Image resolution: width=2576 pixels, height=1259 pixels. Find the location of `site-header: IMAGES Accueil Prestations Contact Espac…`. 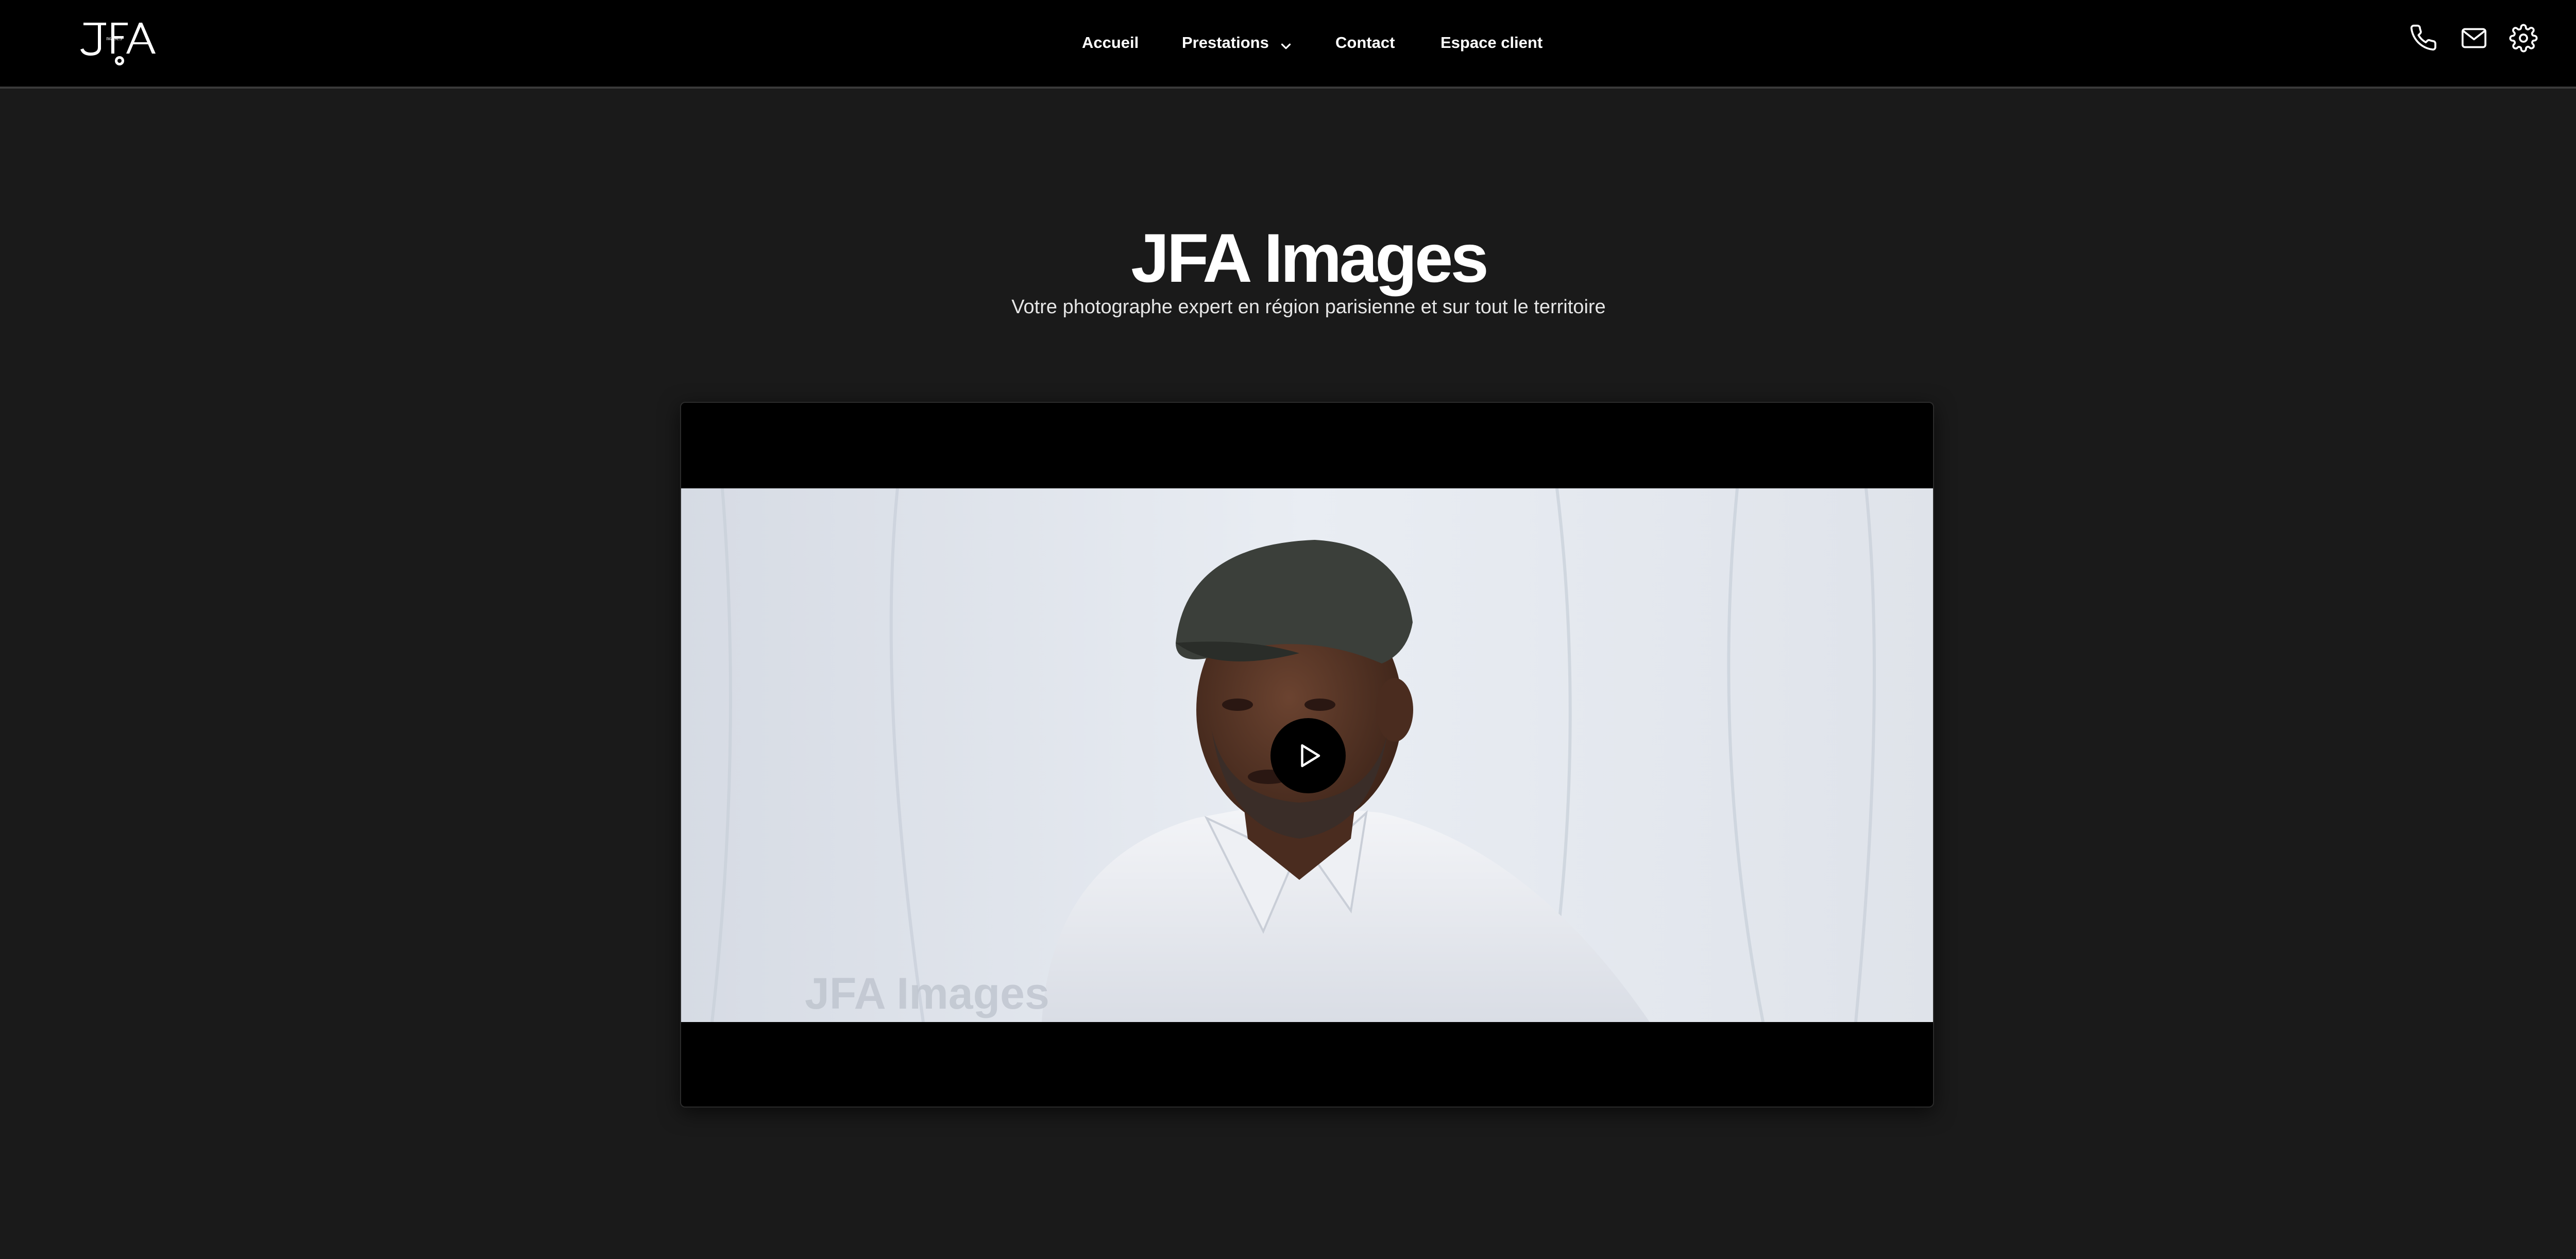

site-header: IMAGES Accueil Prestations Contact Espac… is located at coordinates (1288, 44).